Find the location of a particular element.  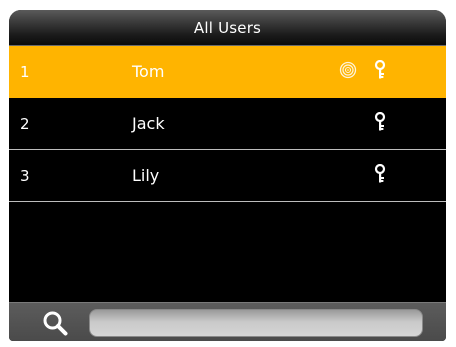

user-name: Tom is located at coordinates (148, 71).